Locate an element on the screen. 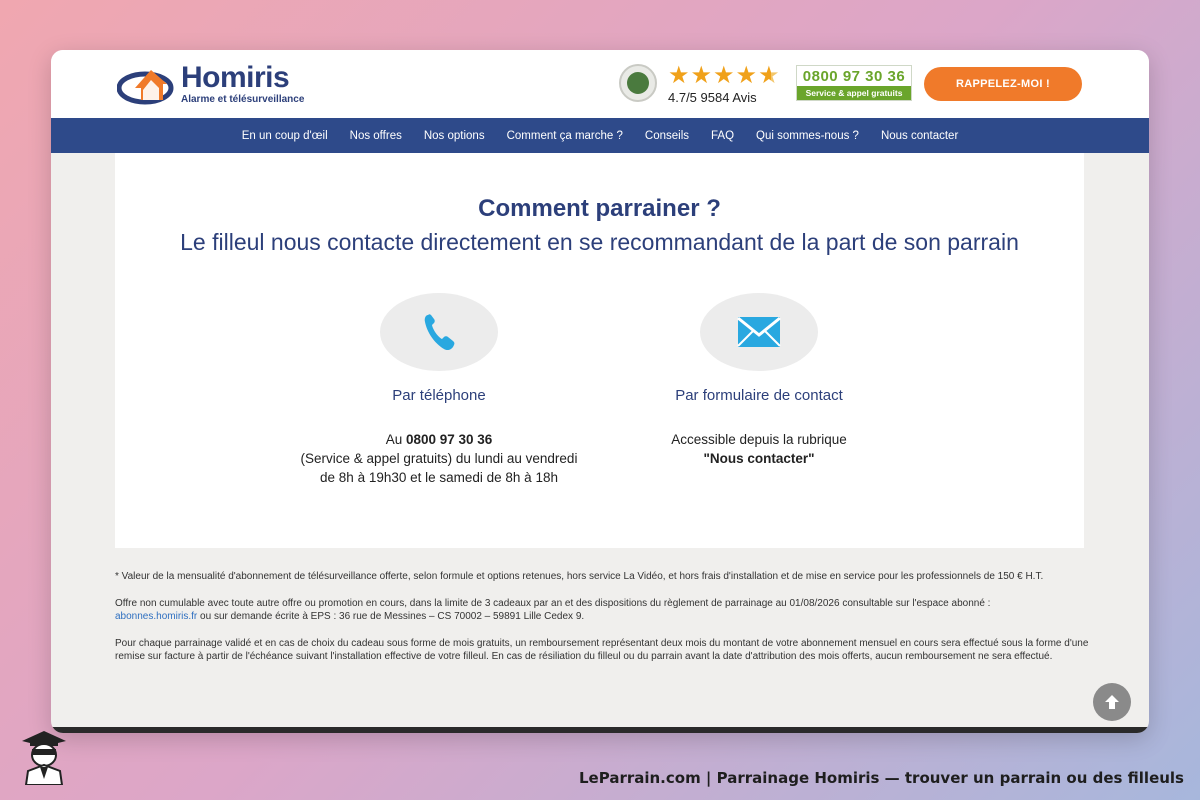 The width and height of the screenshot is (1200, 800). customer-award-badge is located at coordinates (638, 83).